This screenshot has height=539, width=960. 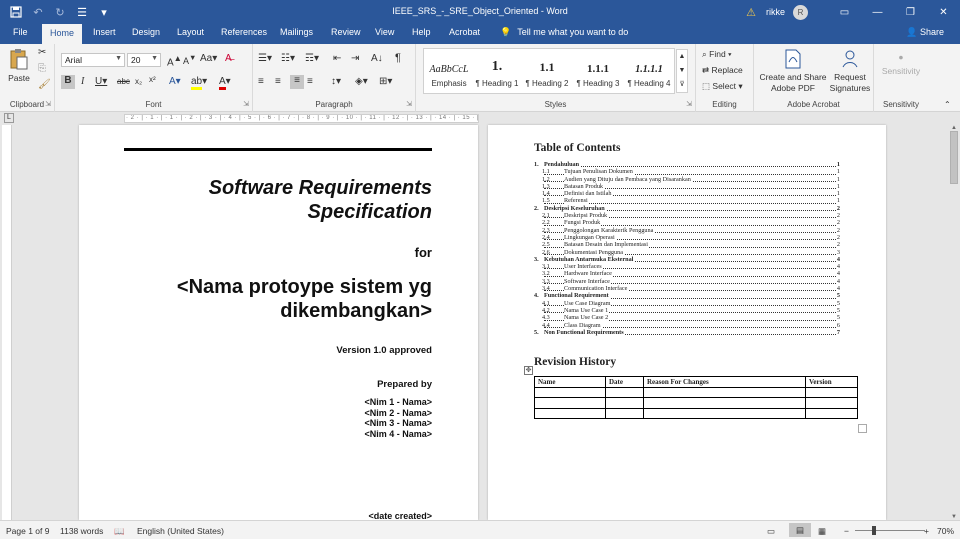 I want to click on share-button: 👤 Share, so click(x=925, y=32).